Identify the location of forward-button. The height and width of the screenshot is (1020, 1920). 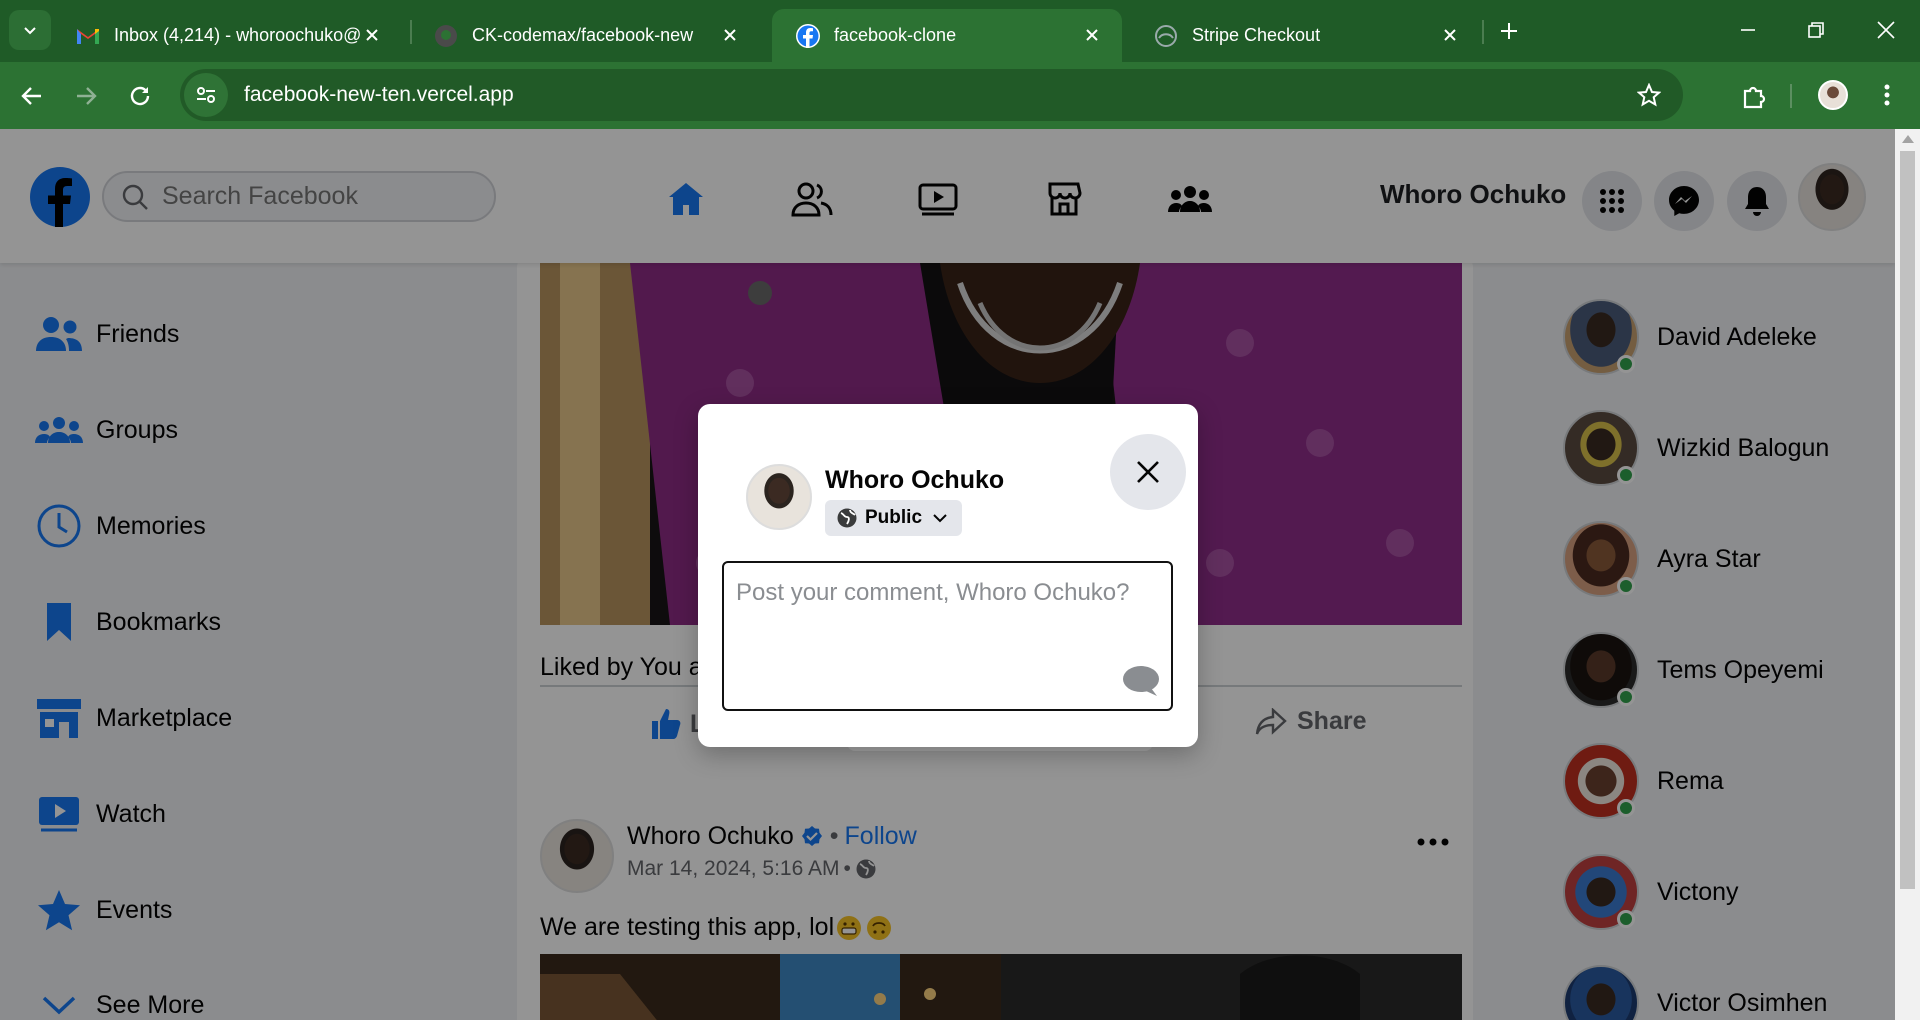
(86, 96).